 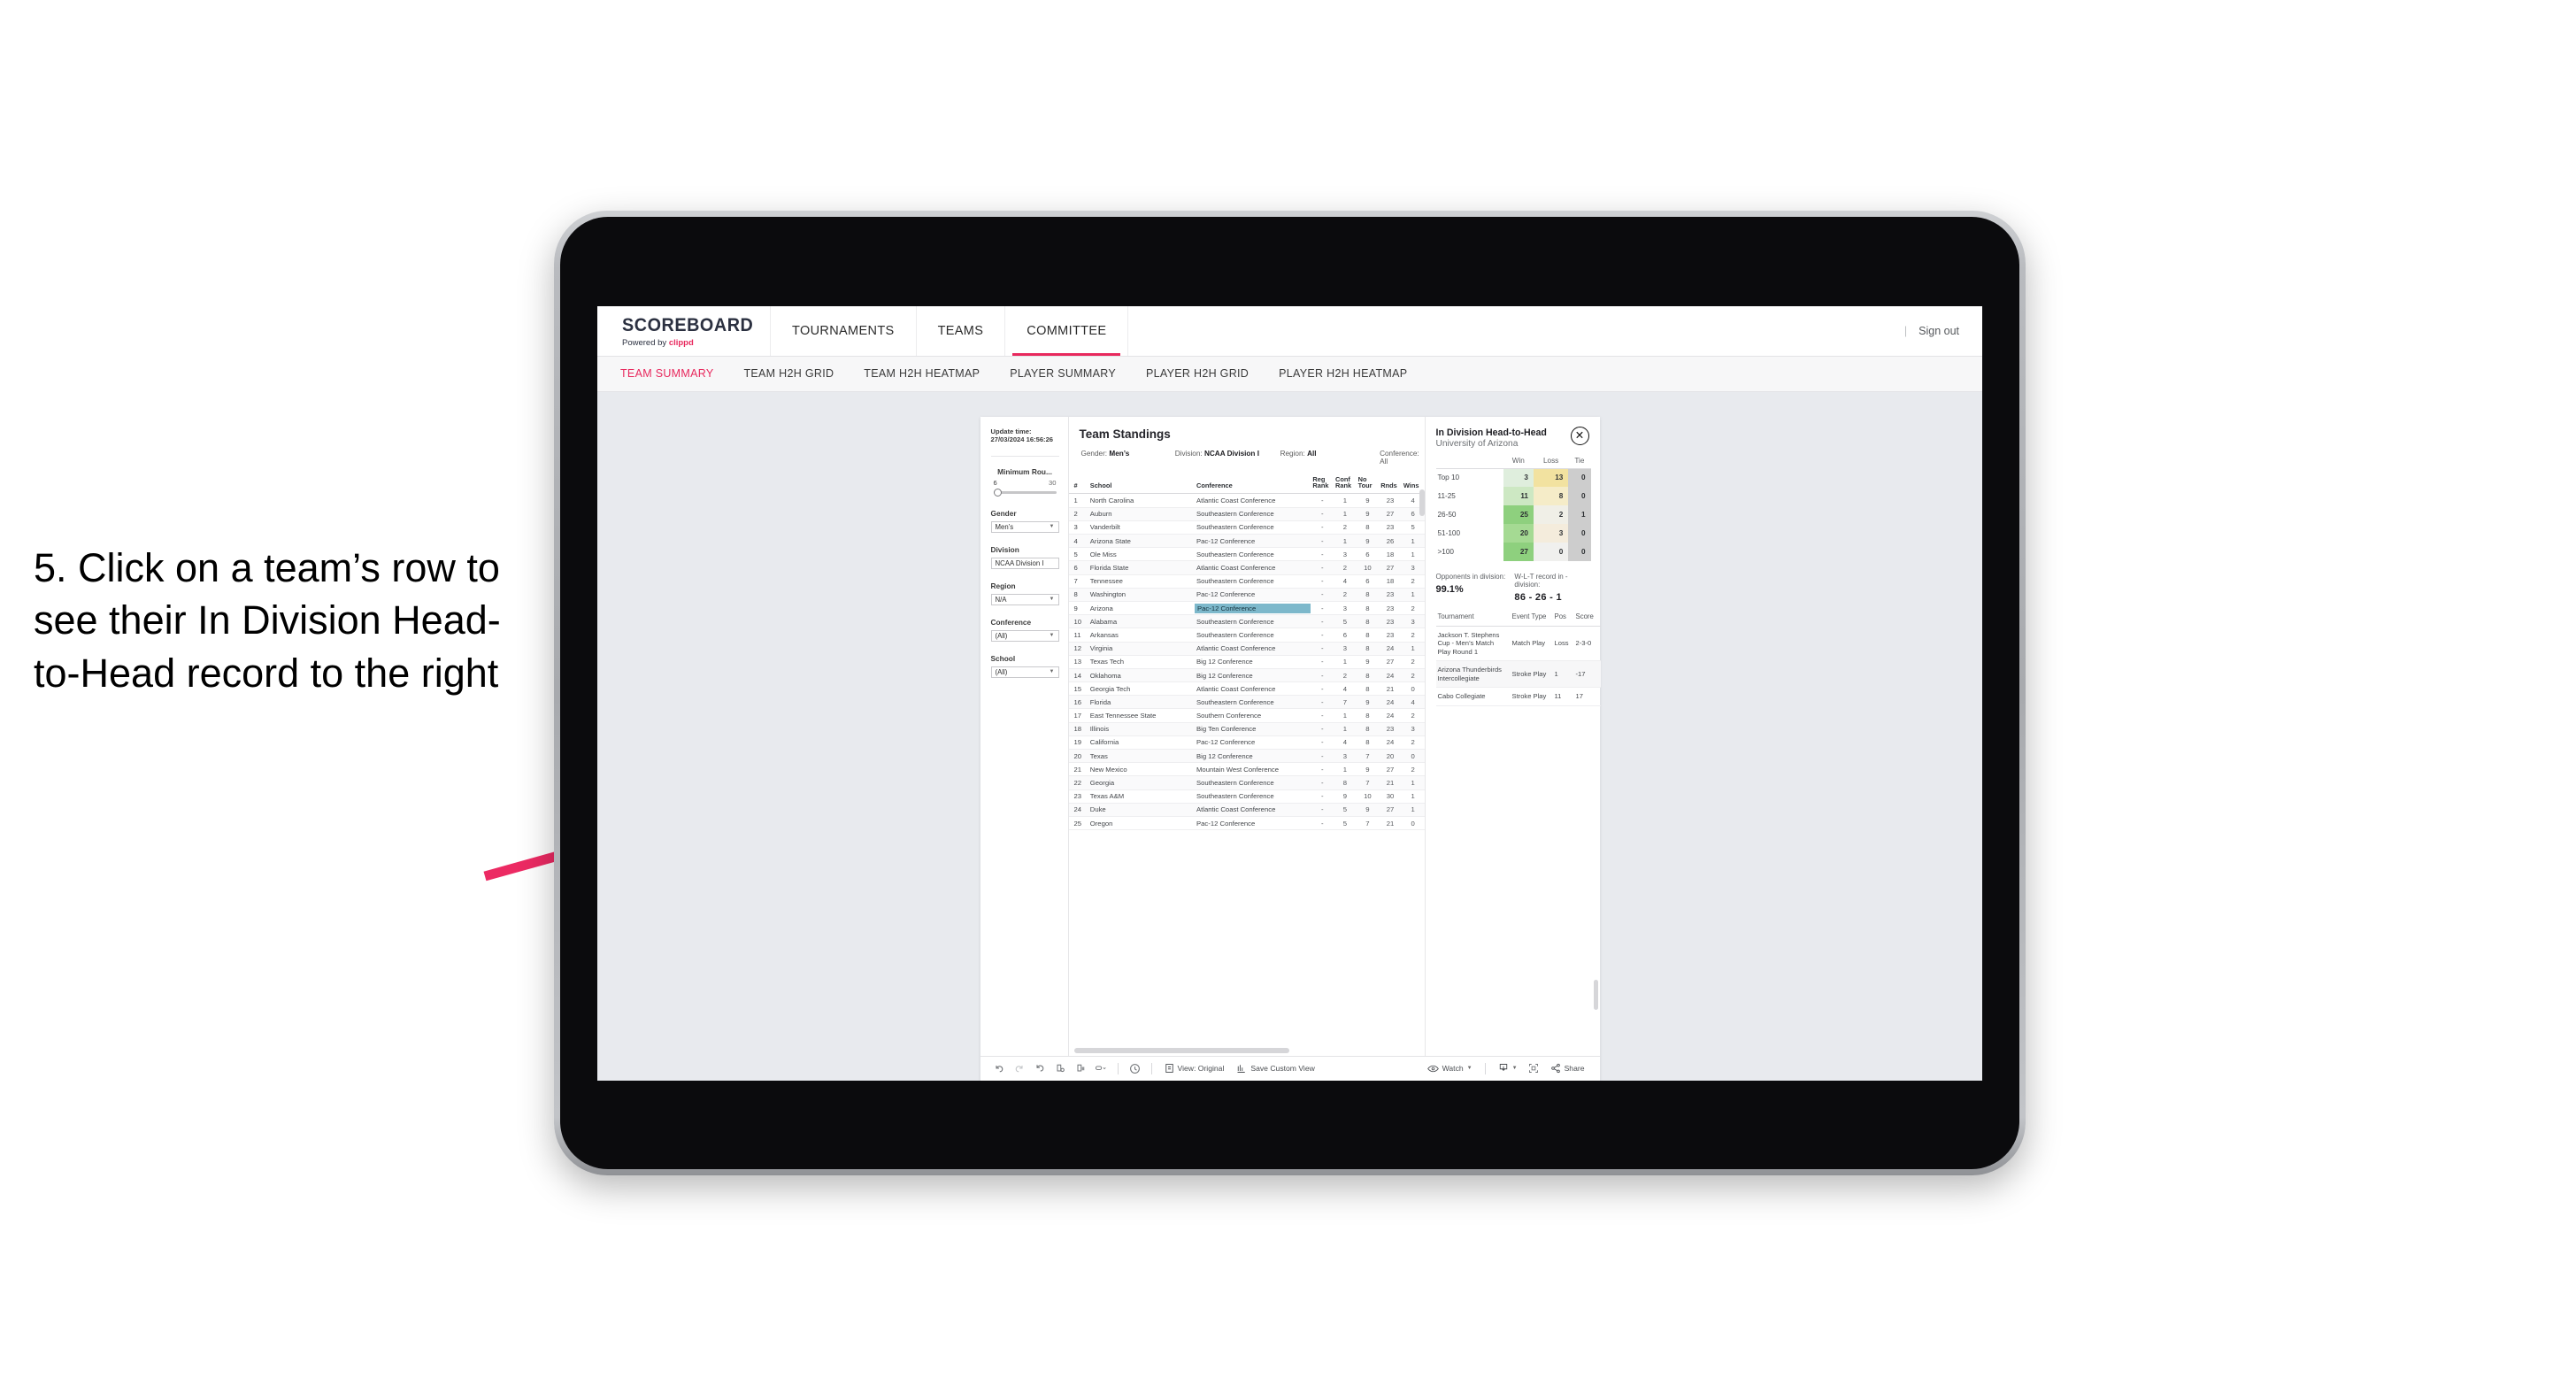 I want to click on top-nav-items: TOURNAMENTS TEAMS COMMITTEE, so click(x=950, y=331).